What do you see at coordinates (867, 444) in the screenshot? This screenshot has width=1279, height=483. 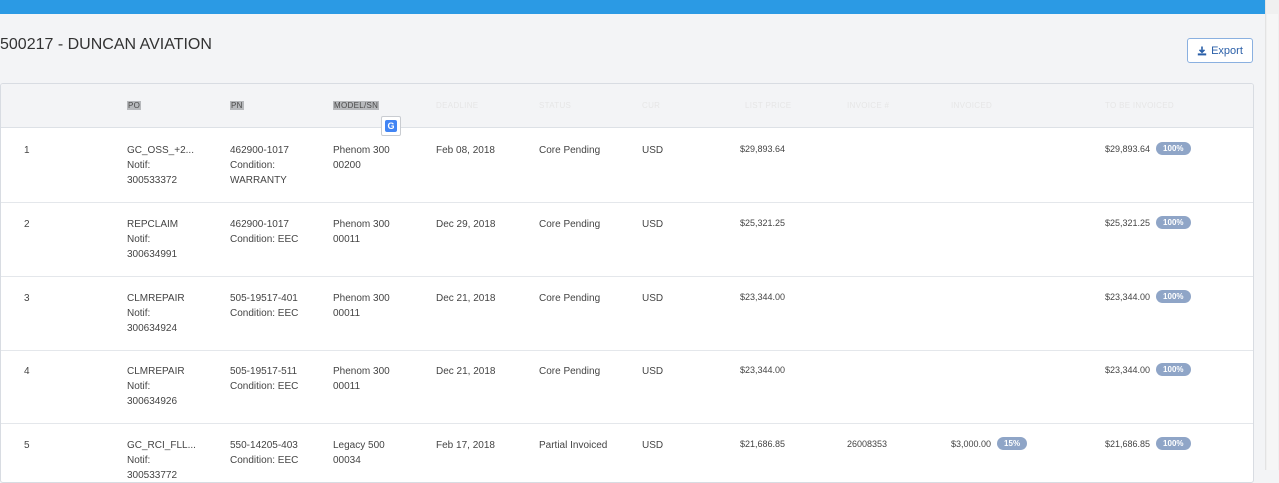 I see `invoice-number-cell: 26008353` at bounding box center [867, 444].